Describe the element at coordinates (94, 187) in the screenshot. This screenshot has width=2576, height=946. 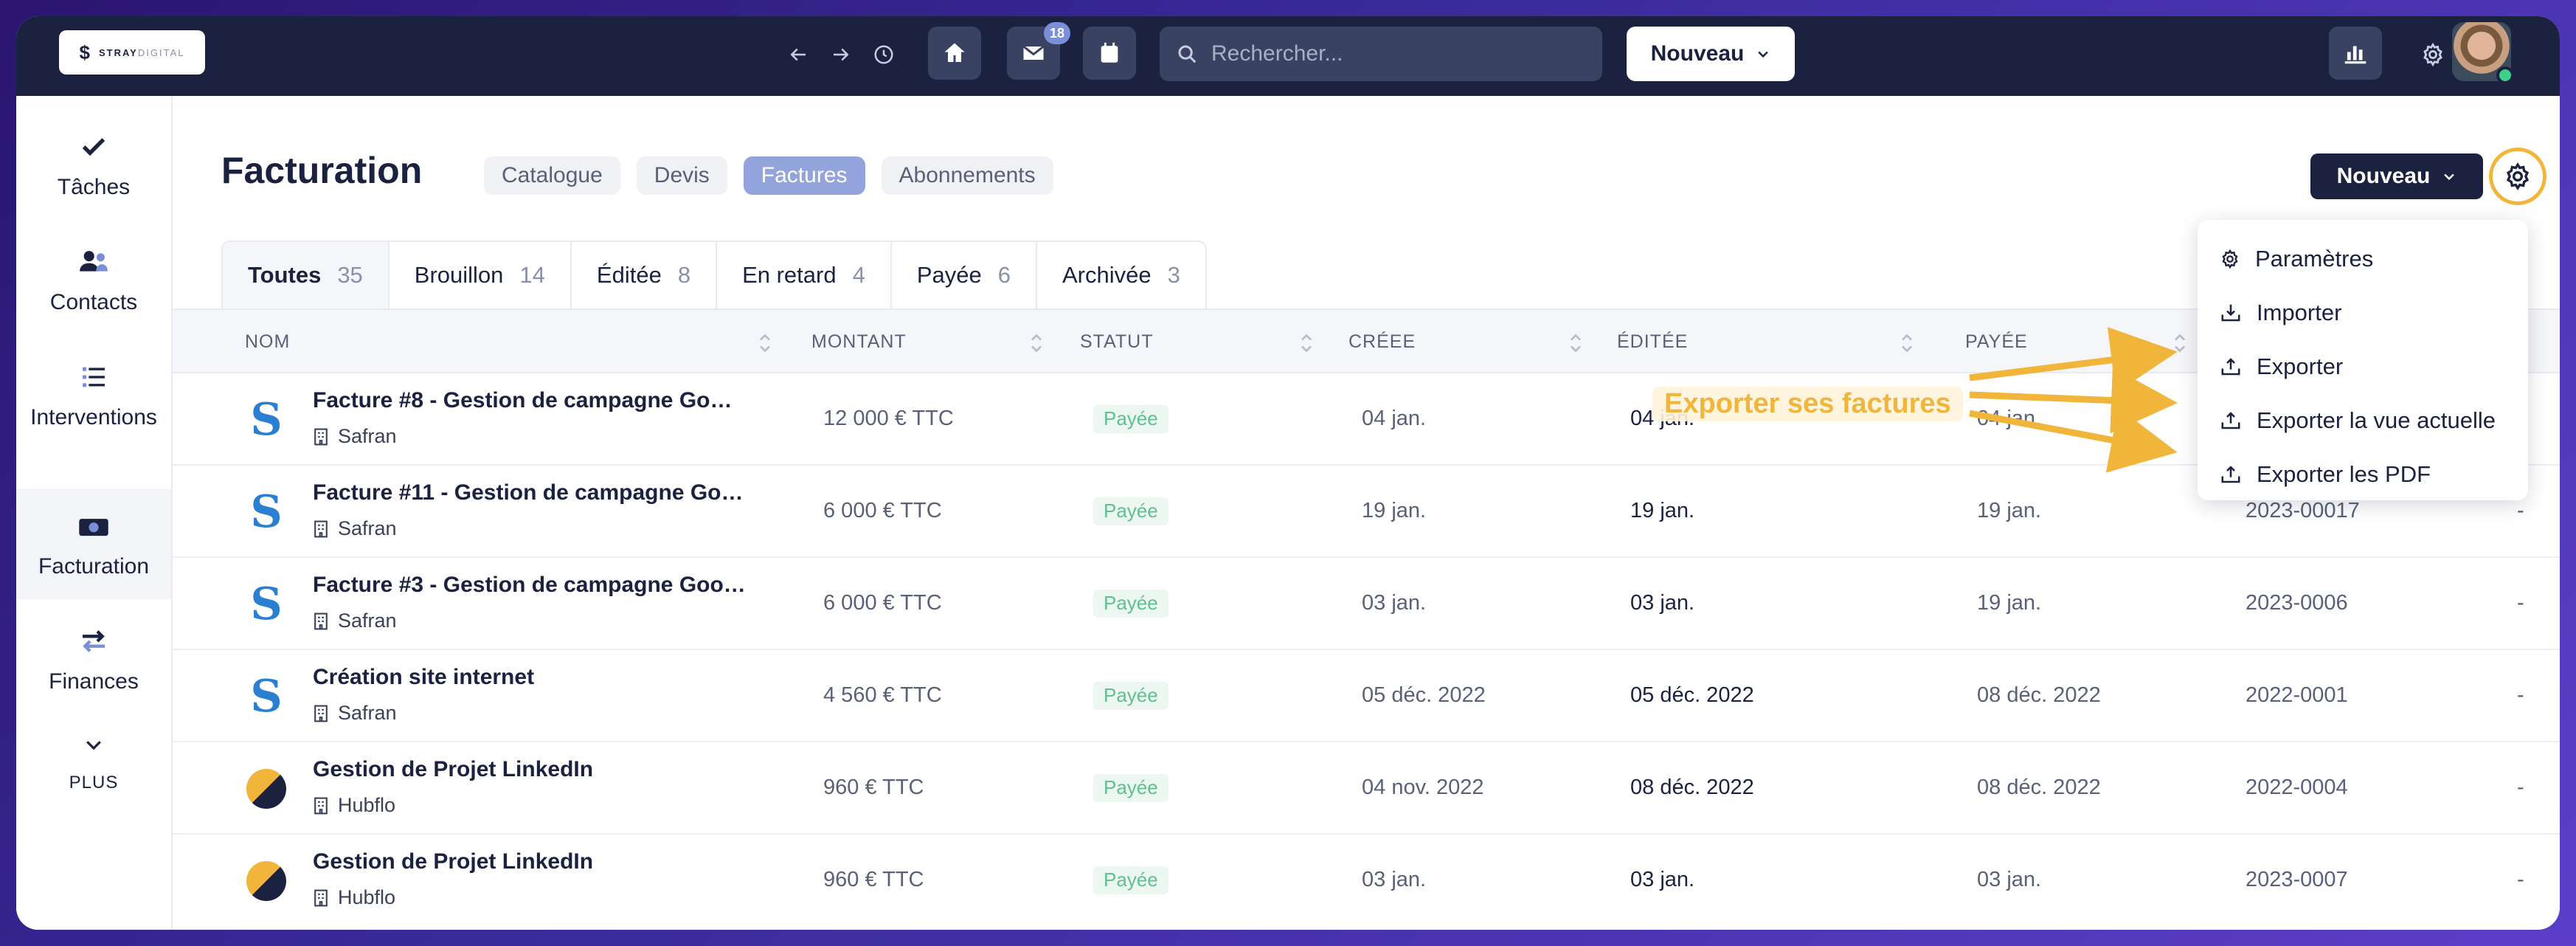
I see `sidebar-item-label: Tâches` at that location.